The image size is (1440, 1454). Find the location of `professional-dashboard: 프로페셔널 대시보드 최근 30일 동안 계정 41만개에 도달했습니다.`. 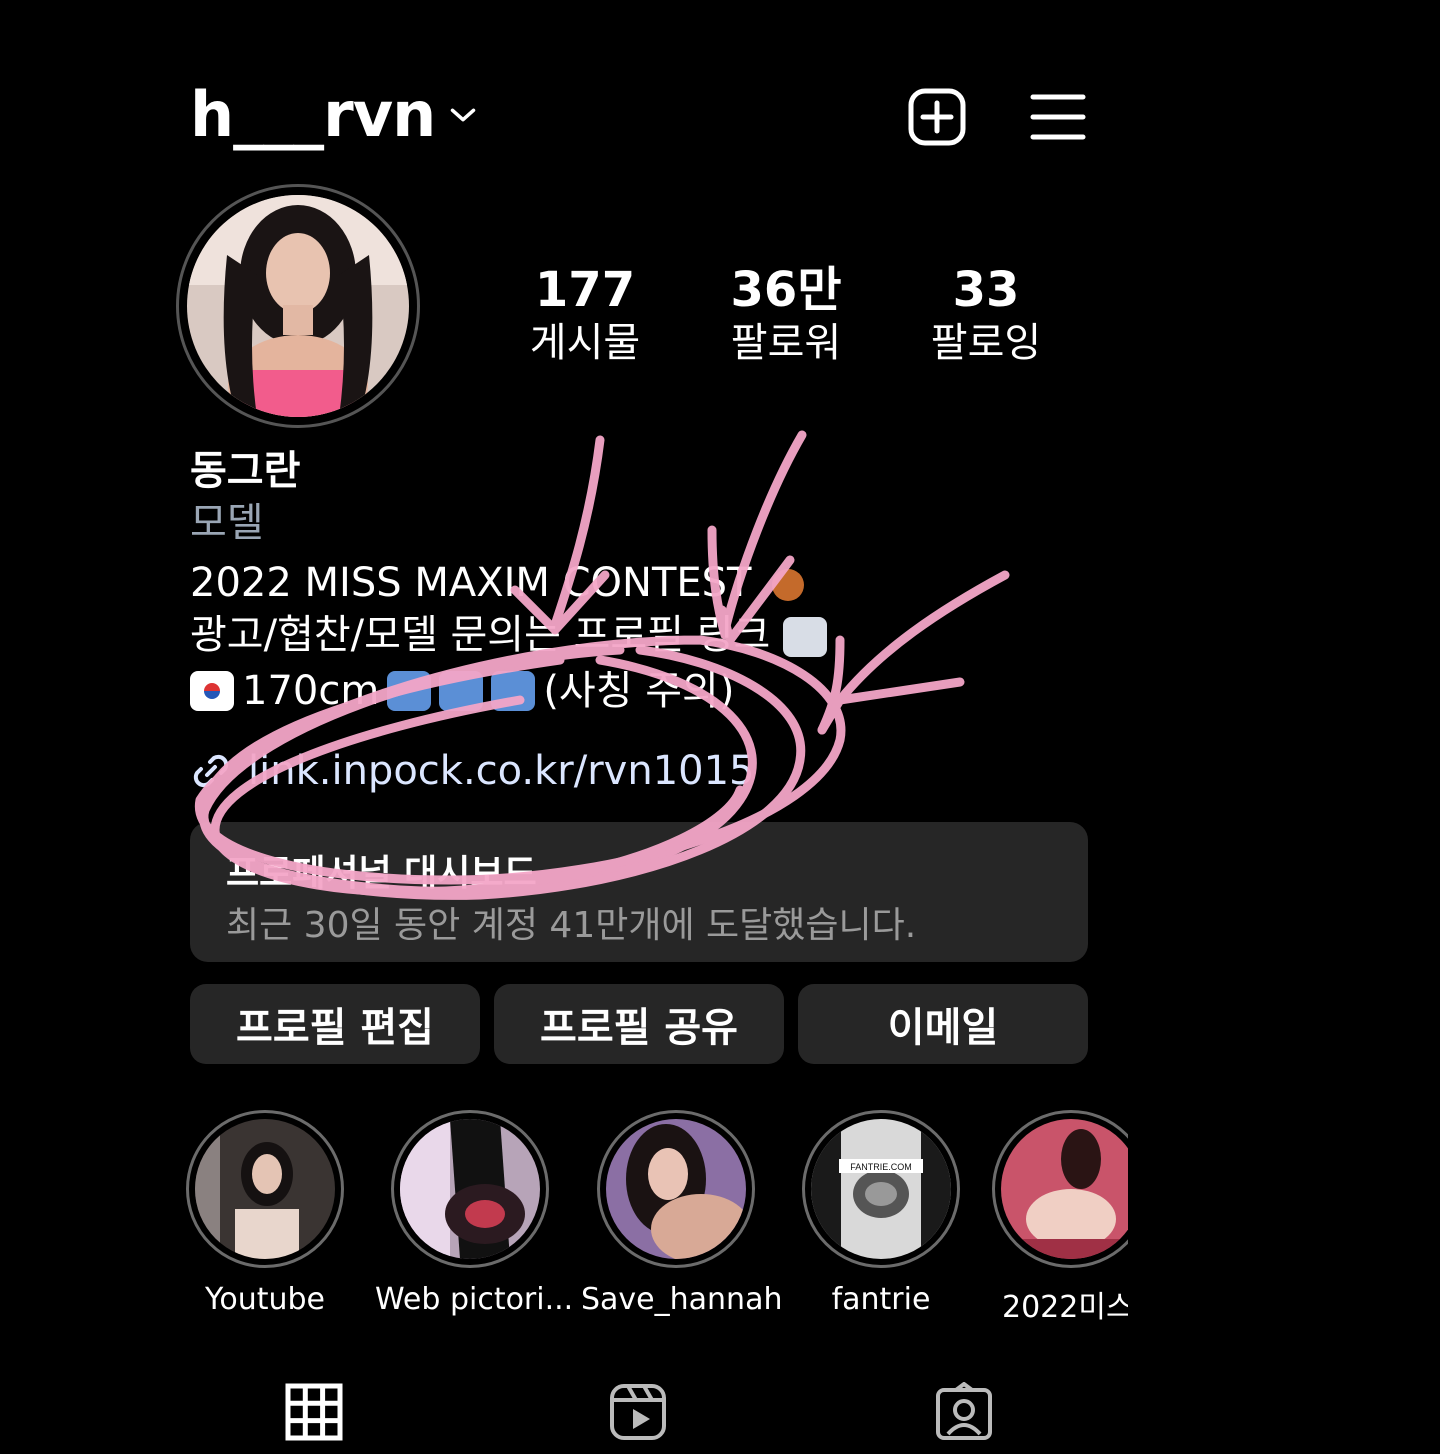

professional-dashboard: 프로페셔널 대시보드 최근 30일 동안 계정 41만개에 도달했습니다. is located at coordinates (639, 892).